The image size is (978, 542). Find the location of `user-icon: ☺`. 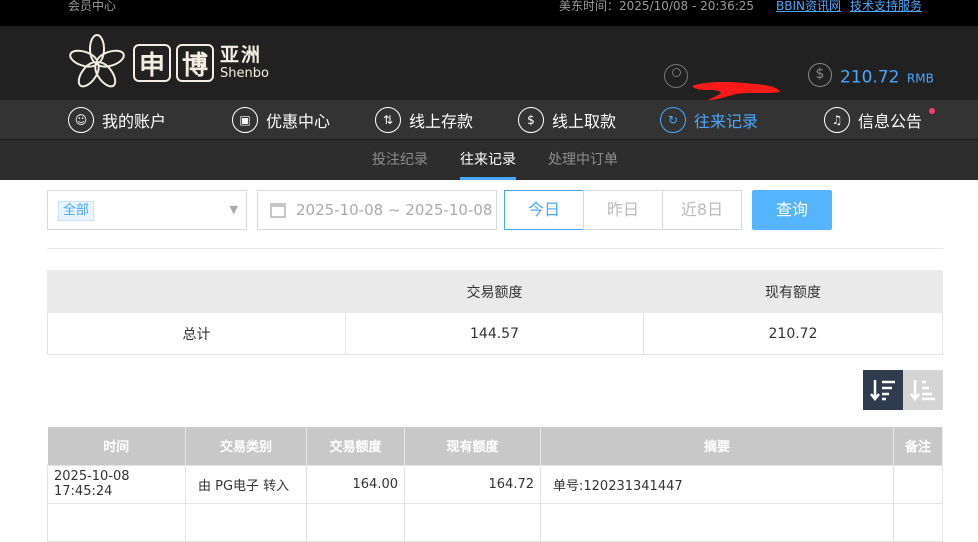

user-icon: ☺ is located at coordinates (81, 120).